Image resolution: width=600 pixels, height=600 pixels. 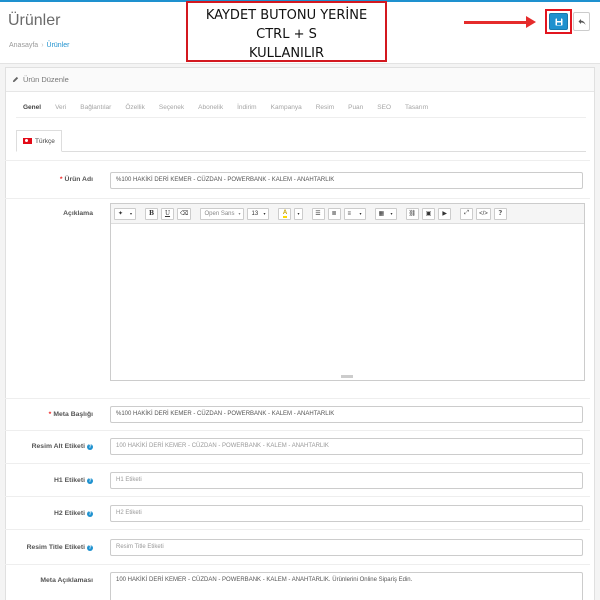 I want to click on save-button, so click(x=558, y=21).